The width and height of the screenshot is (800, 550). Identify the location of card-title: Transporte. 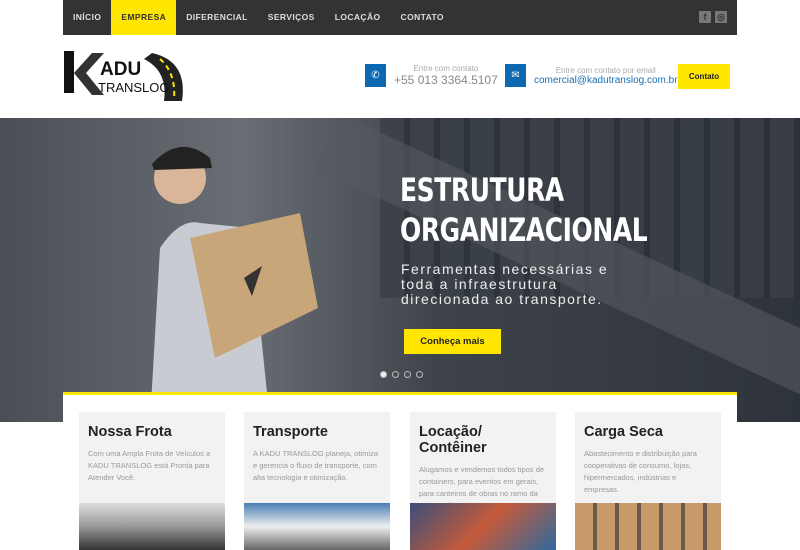
(290, 432).